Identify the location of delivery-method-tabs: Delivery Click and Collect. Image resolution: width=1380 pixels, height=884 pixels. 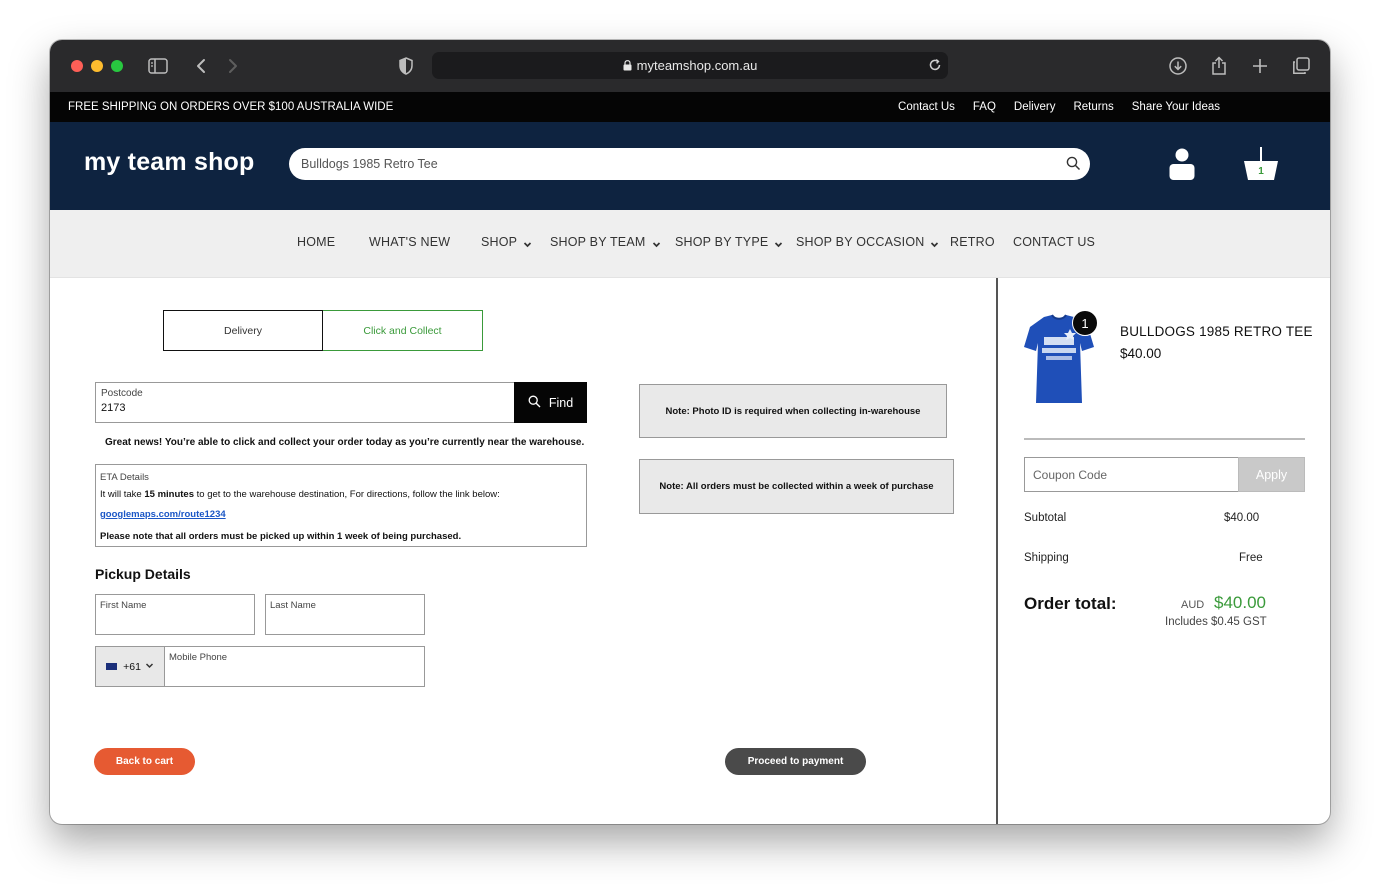
(323, 330).